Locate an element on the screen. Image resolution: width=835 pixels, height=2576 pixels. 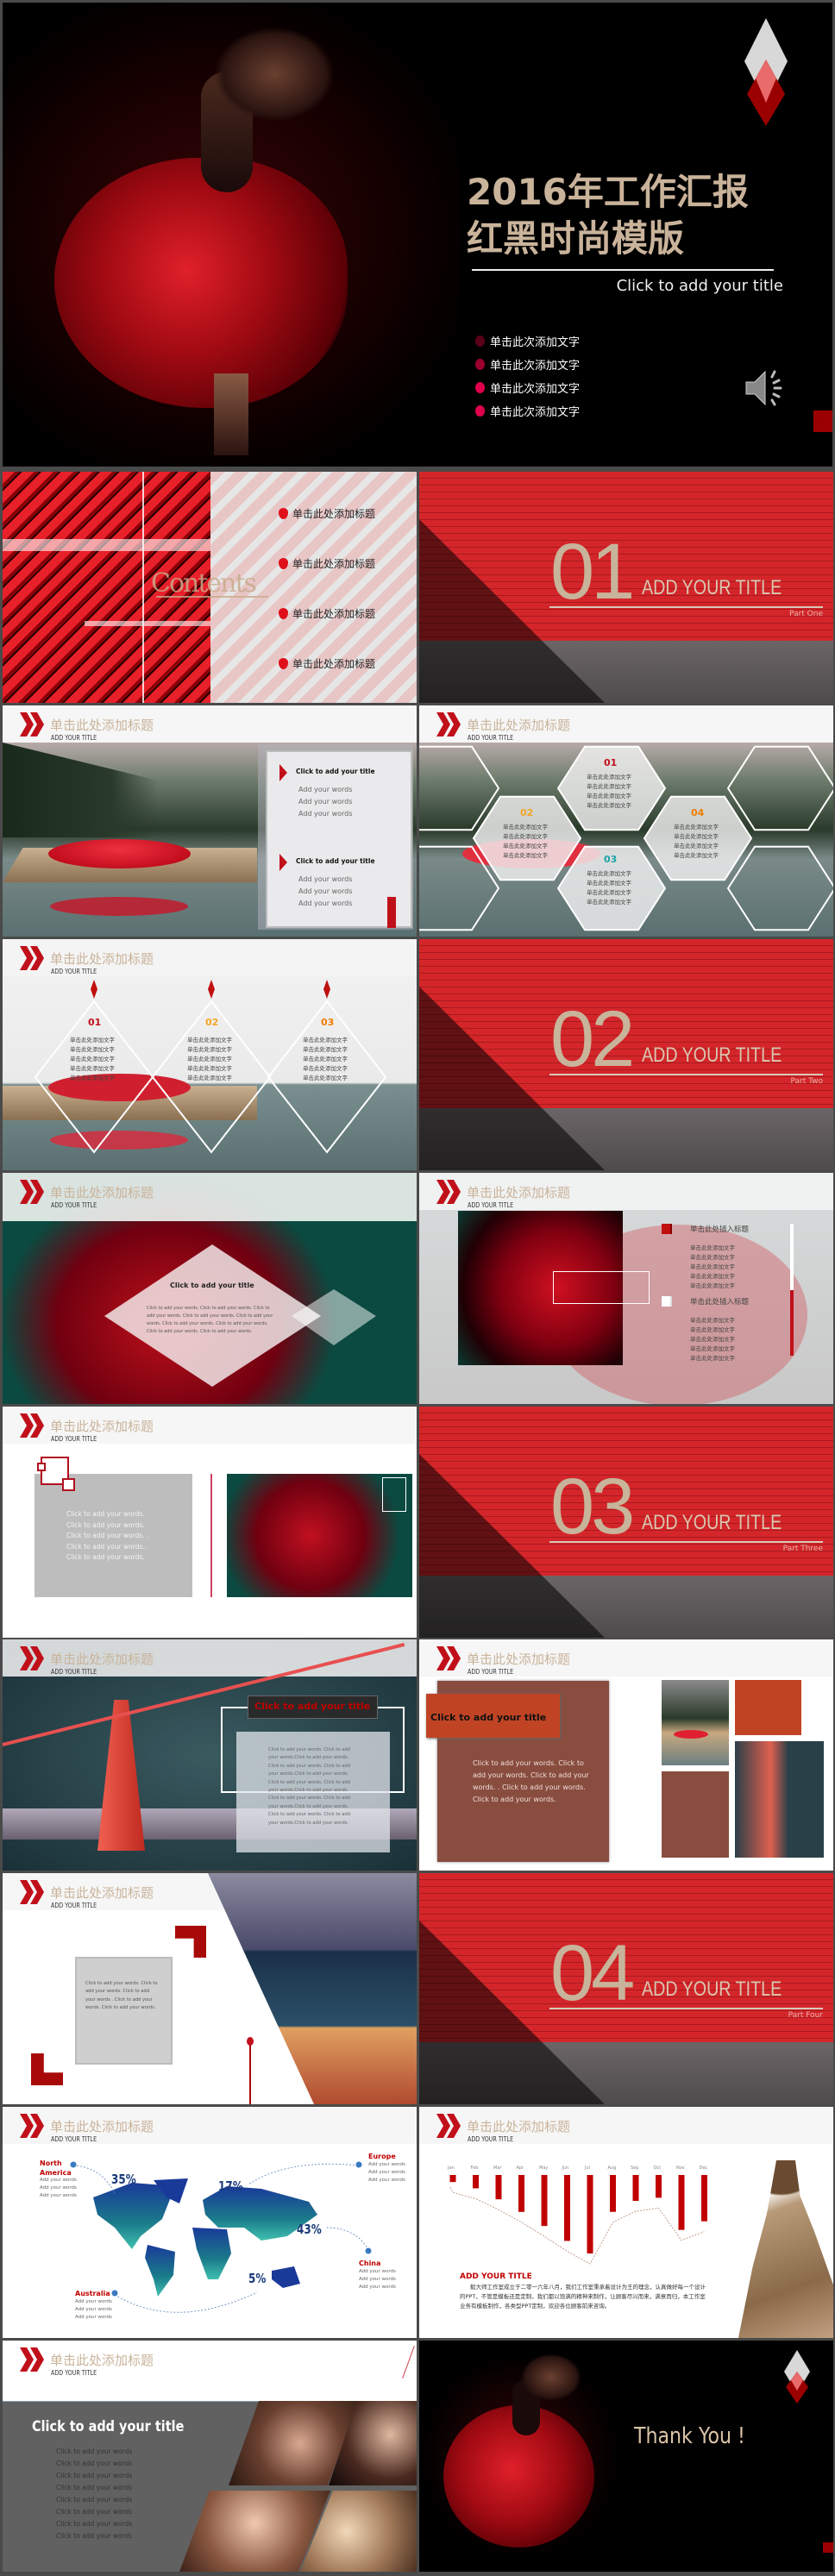
speaker-icon is located at coordinates (764, 388).